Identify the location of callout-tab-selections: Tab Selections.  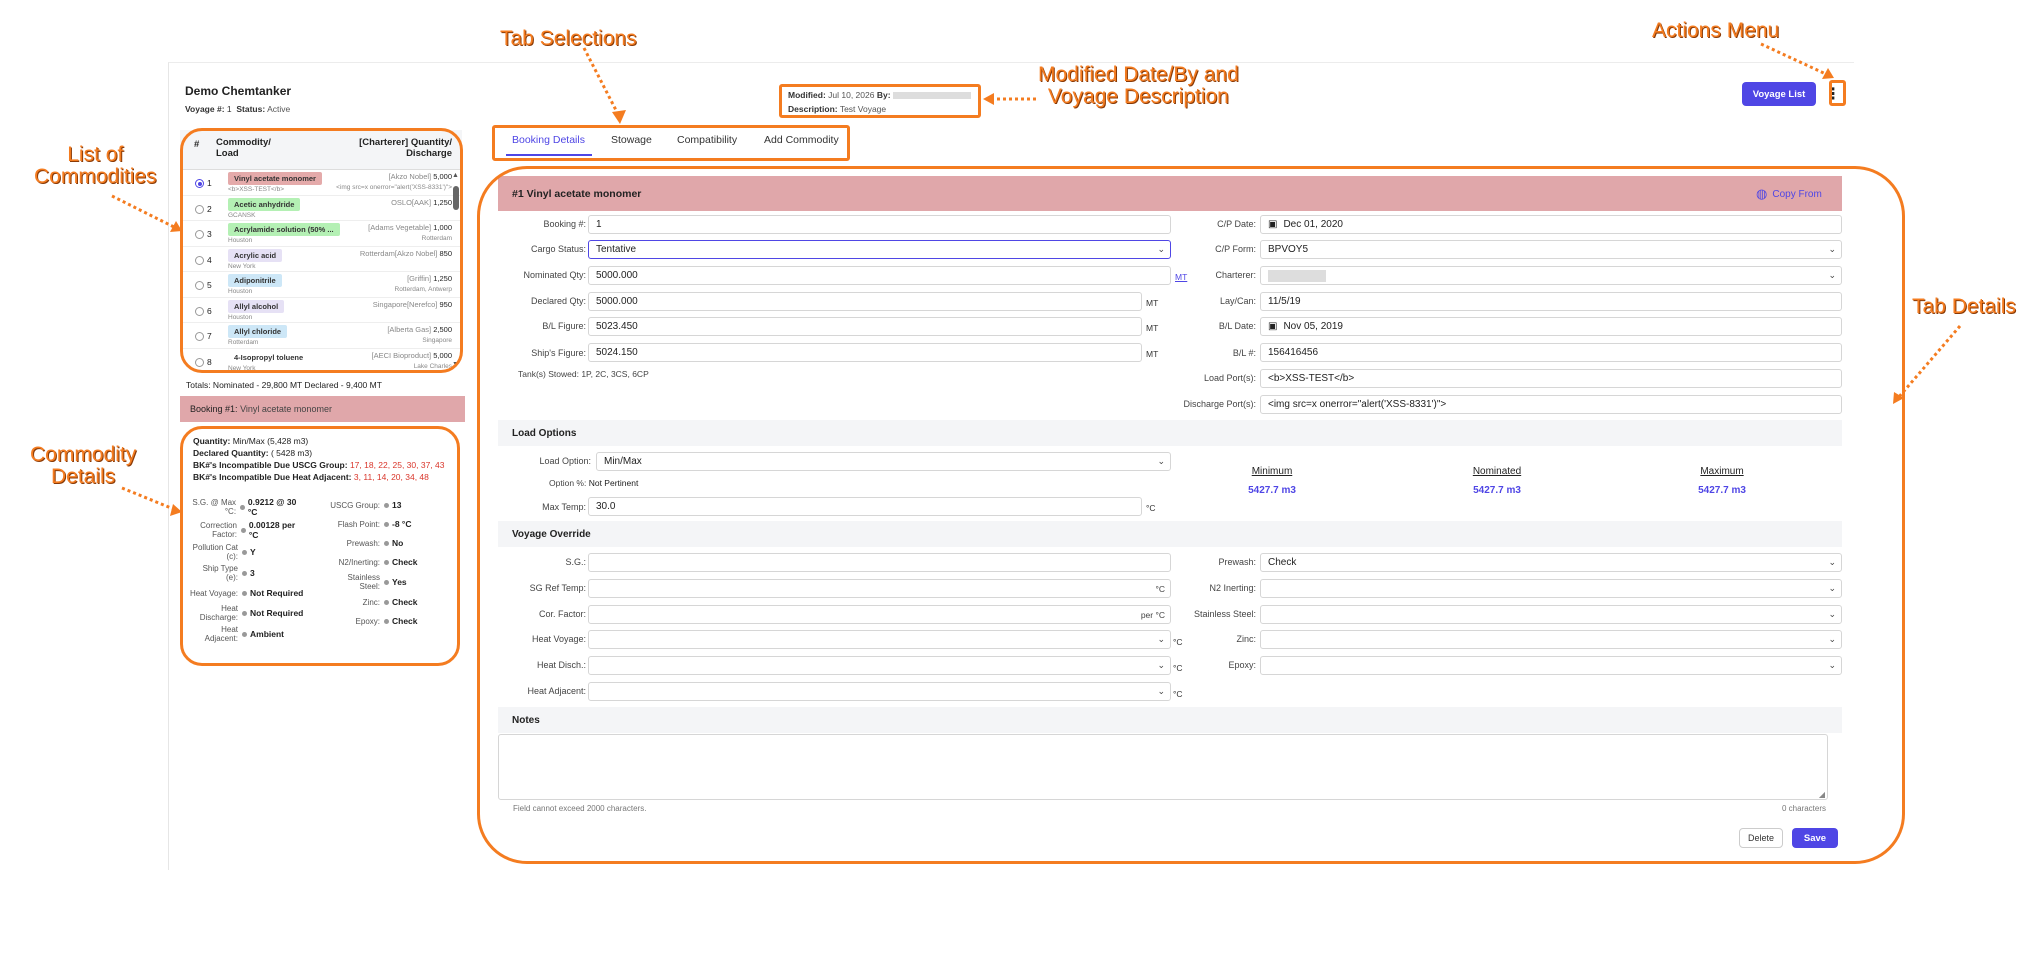
(568, 38).